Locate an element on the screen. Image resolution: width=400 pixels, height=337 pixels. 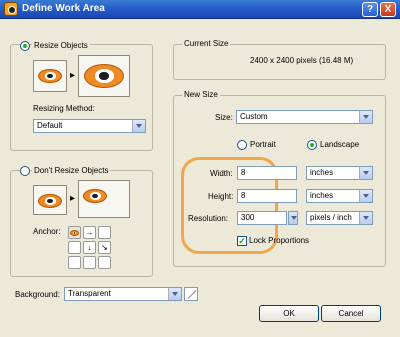
portrait-label: Portrait is located at coordinates (263, 144).